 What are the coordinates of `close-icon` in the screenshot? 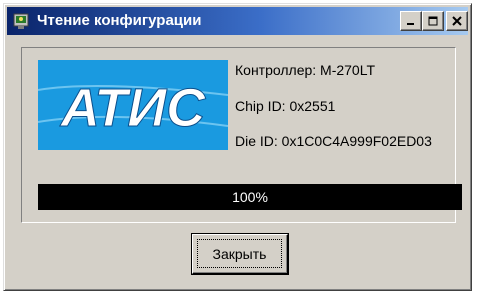 It's located at (457, 21).